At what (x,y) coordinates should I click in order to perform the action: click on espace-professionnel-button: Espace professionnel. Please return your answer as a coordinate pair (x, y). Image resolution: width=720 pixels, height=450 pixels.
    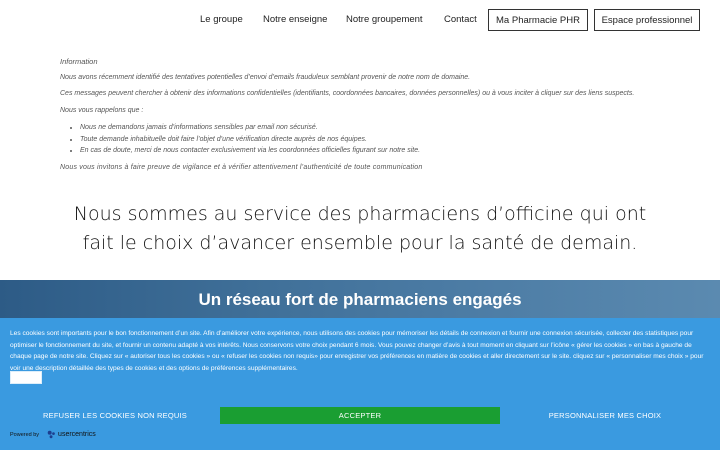
    Looking at the image, I should click on (647, 20).